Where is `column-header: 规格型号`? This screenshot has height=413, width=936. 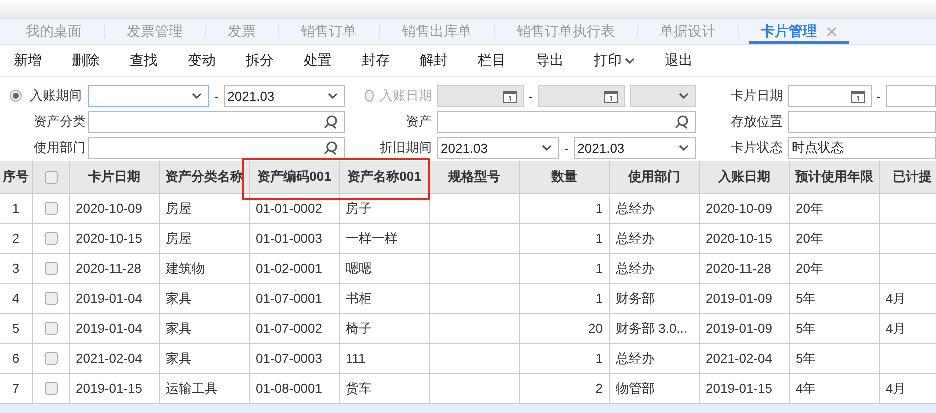 column-header: 规格型号 is located at coordinates (474, 177).